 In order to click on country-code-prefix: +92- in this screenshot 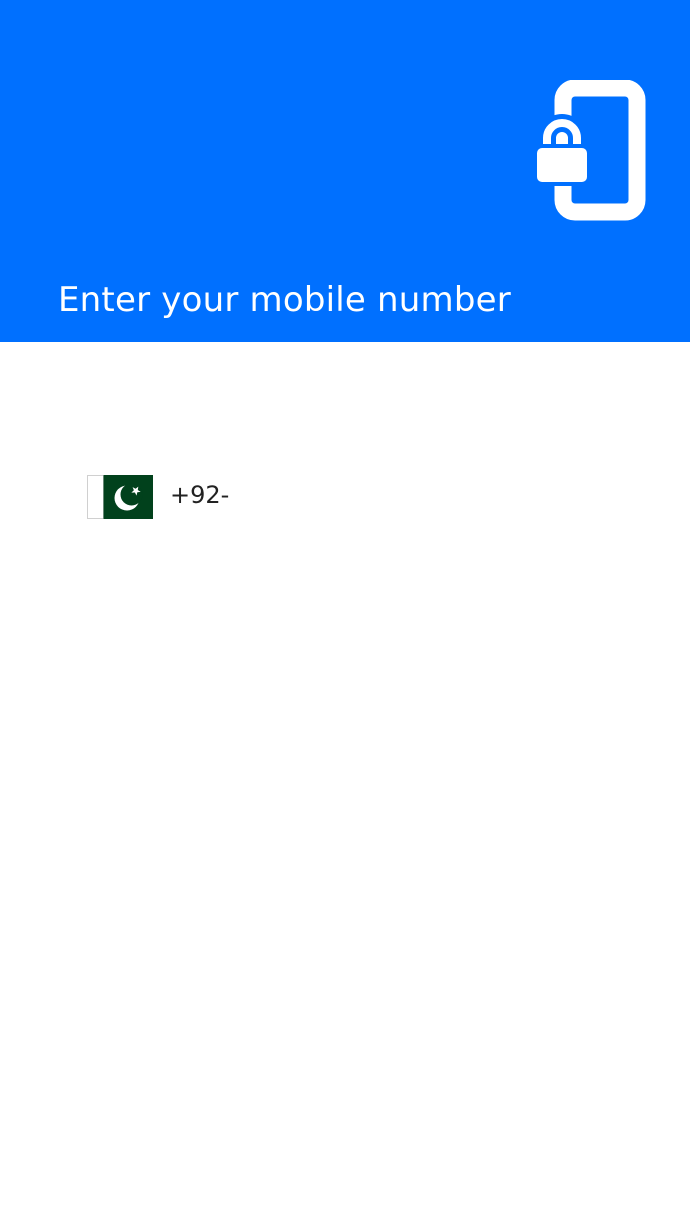, I will do `click(199, 495)`.